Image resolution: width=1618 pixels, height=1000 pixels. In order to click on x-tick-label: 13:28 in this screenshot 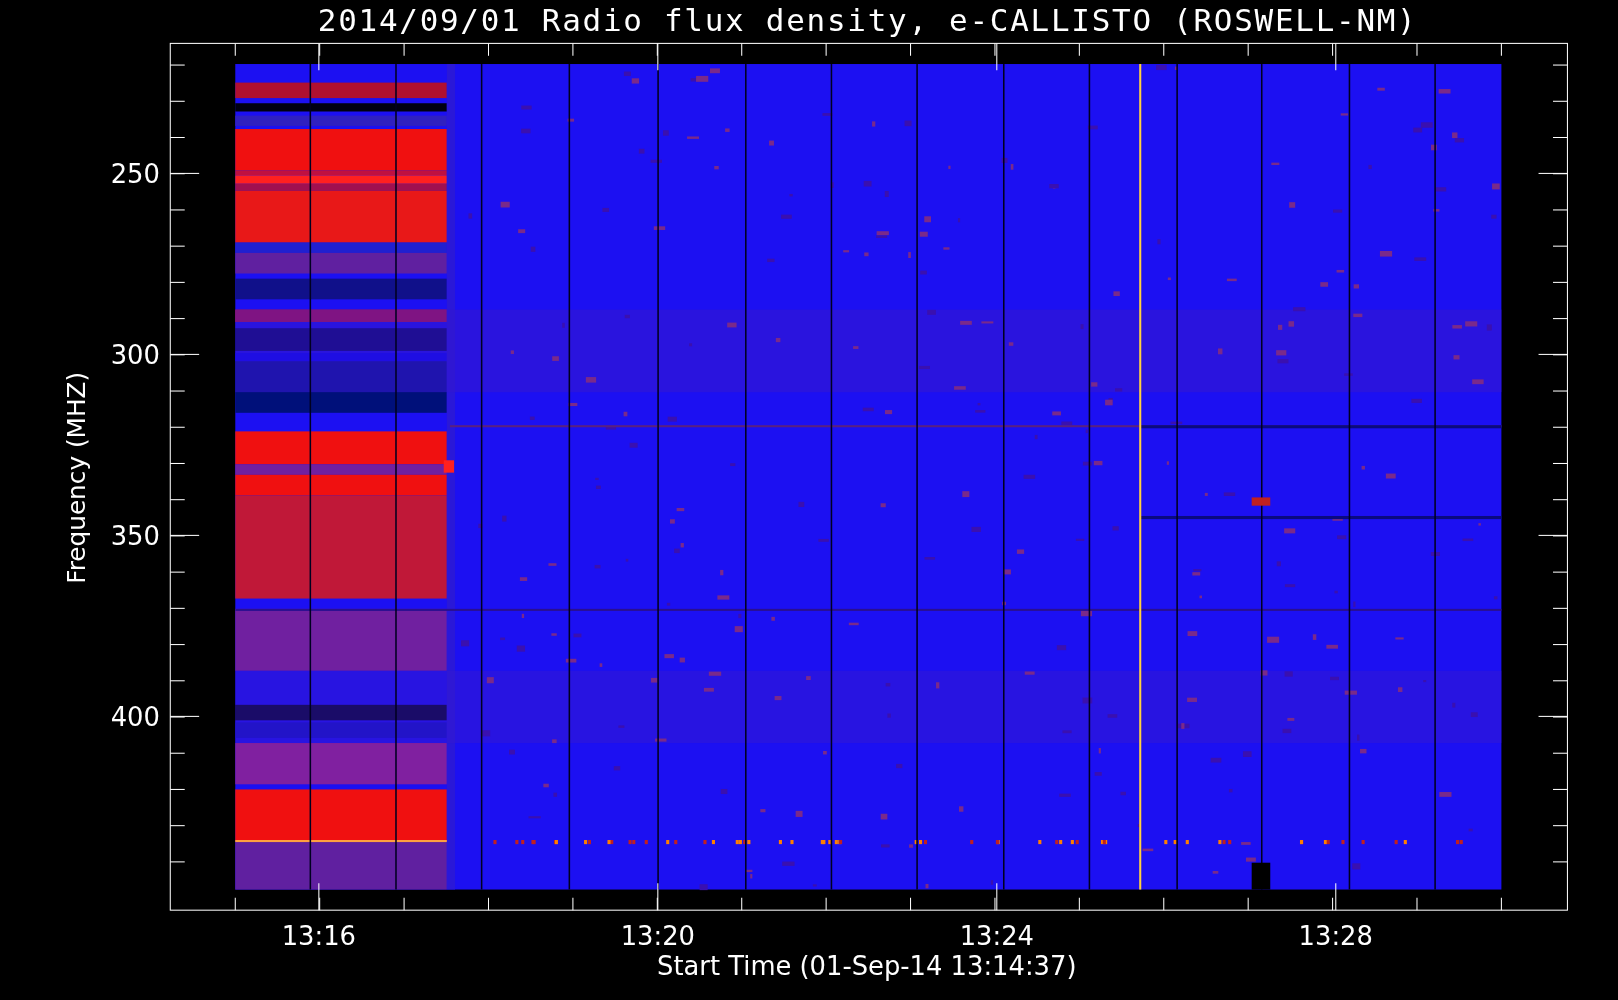, I will do `click(1335, 936)`.